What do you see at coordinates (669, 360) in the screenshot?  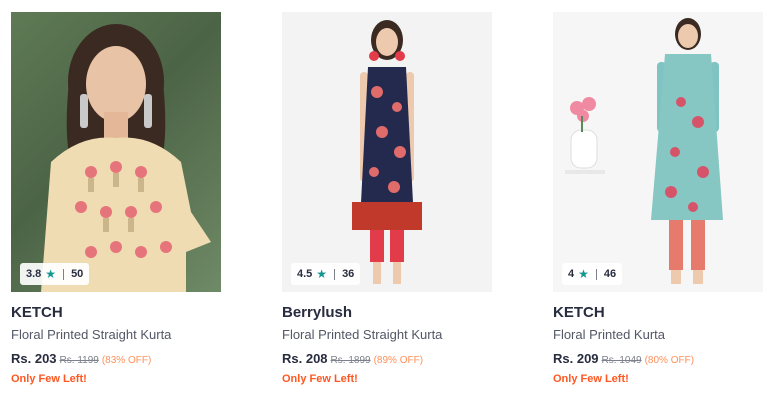 I see `product-discount: (80% OFF)` at bounding box center [669, 360].